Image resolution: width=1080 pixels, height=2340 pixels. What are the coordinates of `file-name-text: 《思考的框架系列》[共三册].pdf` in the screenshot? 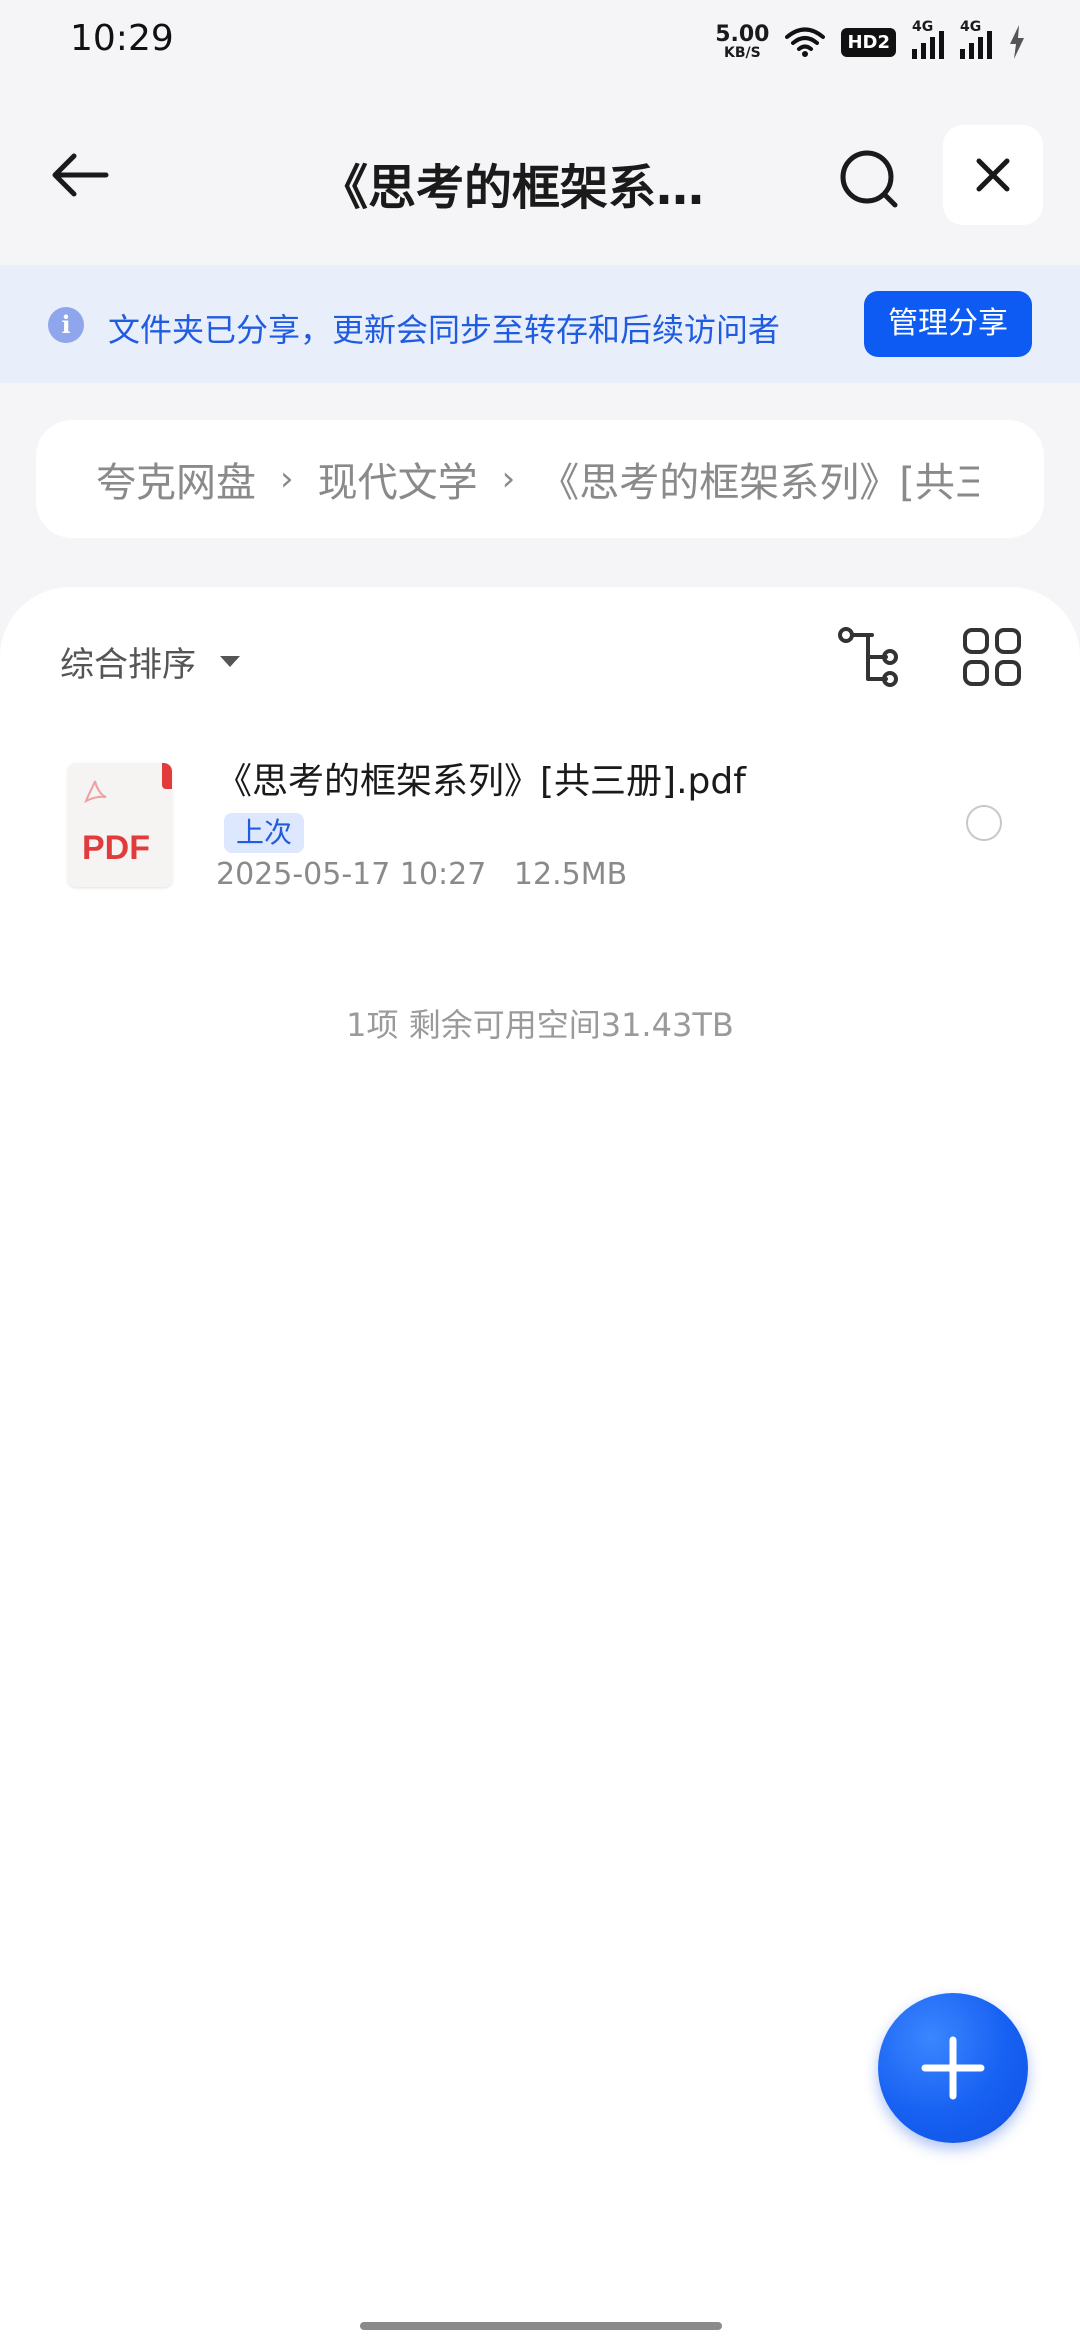 It's located at (481, 781).